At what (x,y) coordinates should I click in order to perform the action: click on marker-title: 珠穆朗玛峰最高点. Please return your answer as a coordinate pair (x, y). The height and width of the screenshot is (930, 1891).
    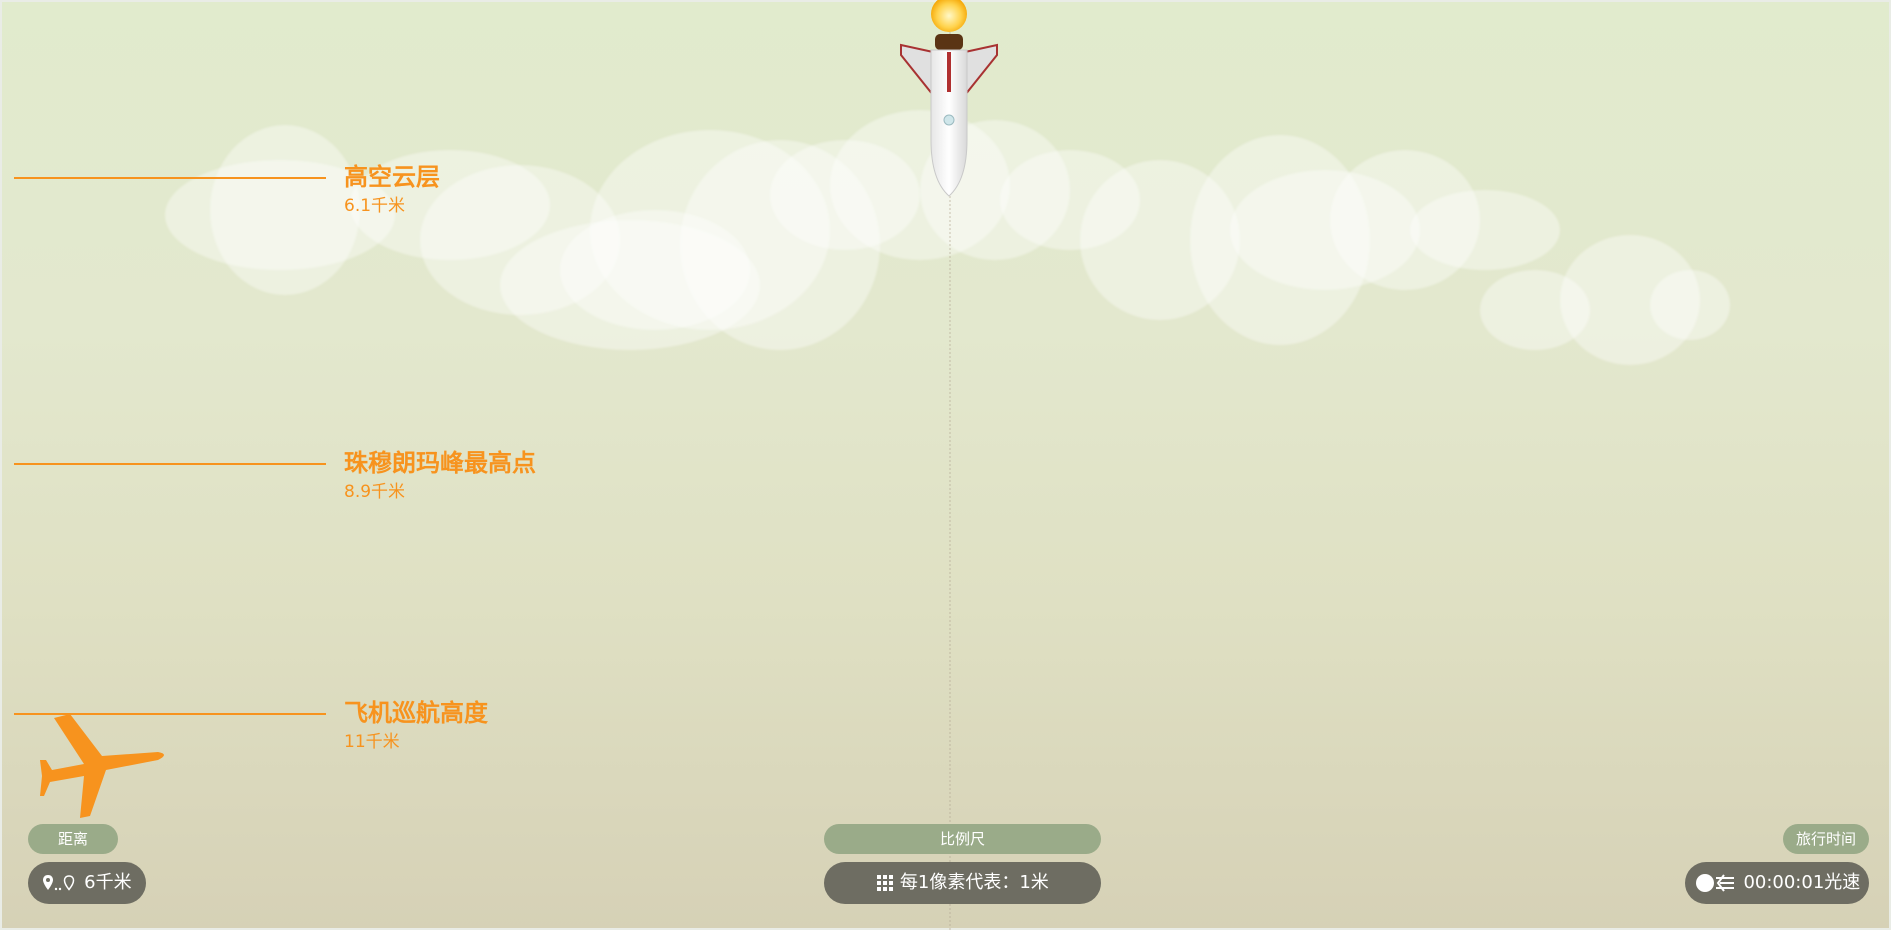
    Looking at the image, I should click on (440, 463).